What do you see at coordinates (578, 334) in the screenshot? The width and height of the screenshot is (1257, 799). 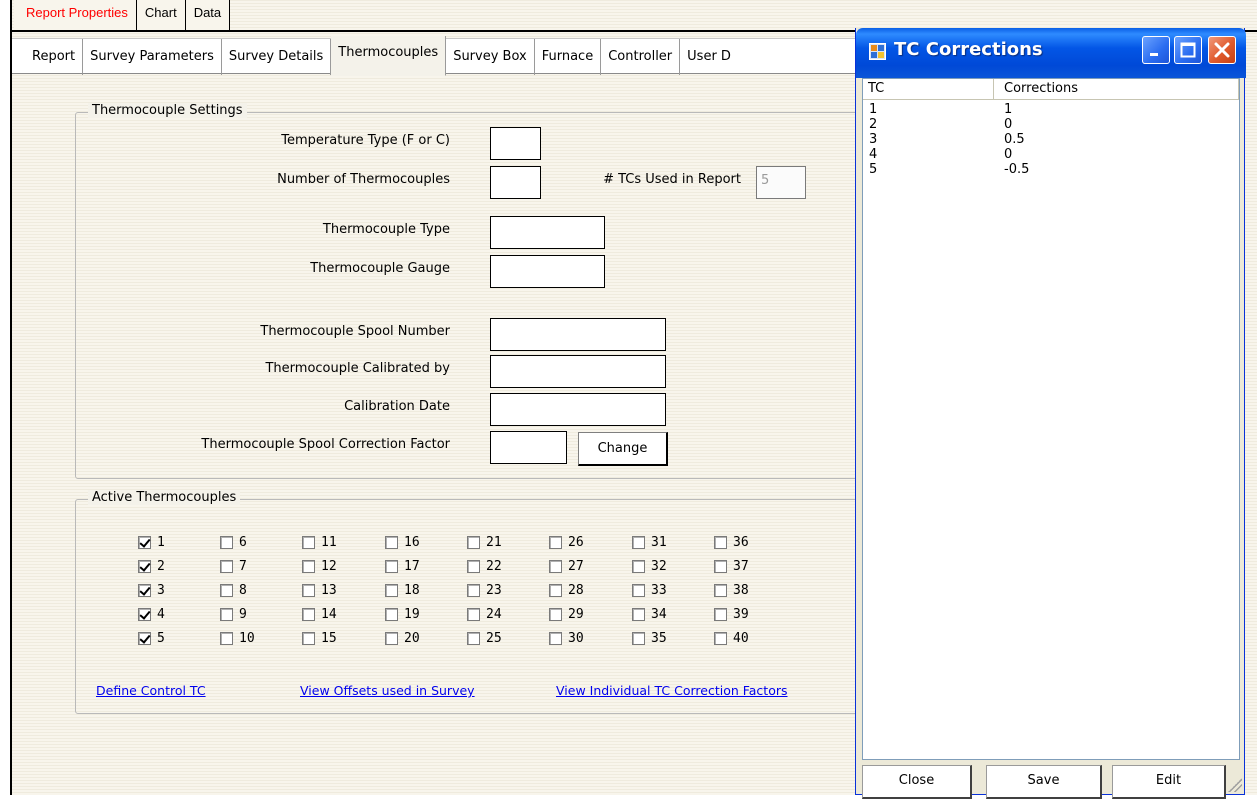 I see `spool-number-input` at bounding box center [578, 334].